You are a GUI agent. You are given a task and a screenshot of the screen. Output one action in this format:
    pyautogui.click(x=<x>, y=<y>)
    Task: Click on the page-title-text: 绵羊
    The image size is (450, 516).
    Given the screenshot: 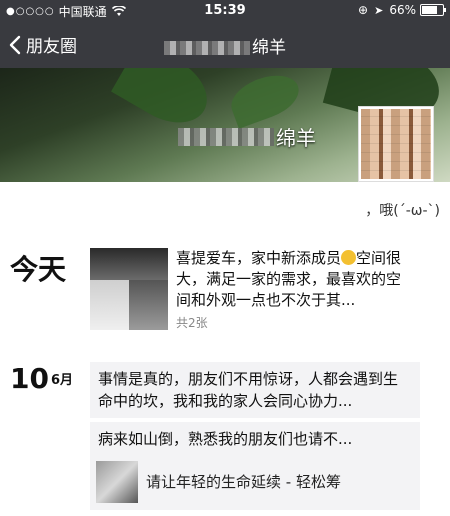 What is the action you would take?
    pyautogui.click(x=269, y=48)
    